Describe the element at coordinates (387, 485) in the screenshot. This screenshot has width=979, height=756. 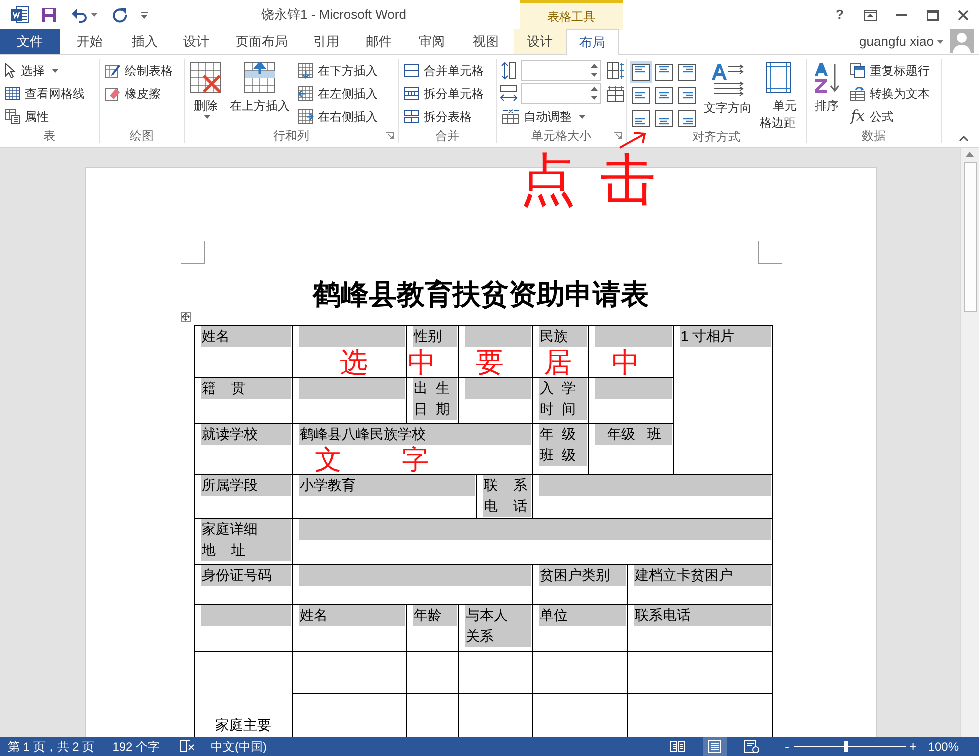
I see `table-cell: 小学教育` at that location.